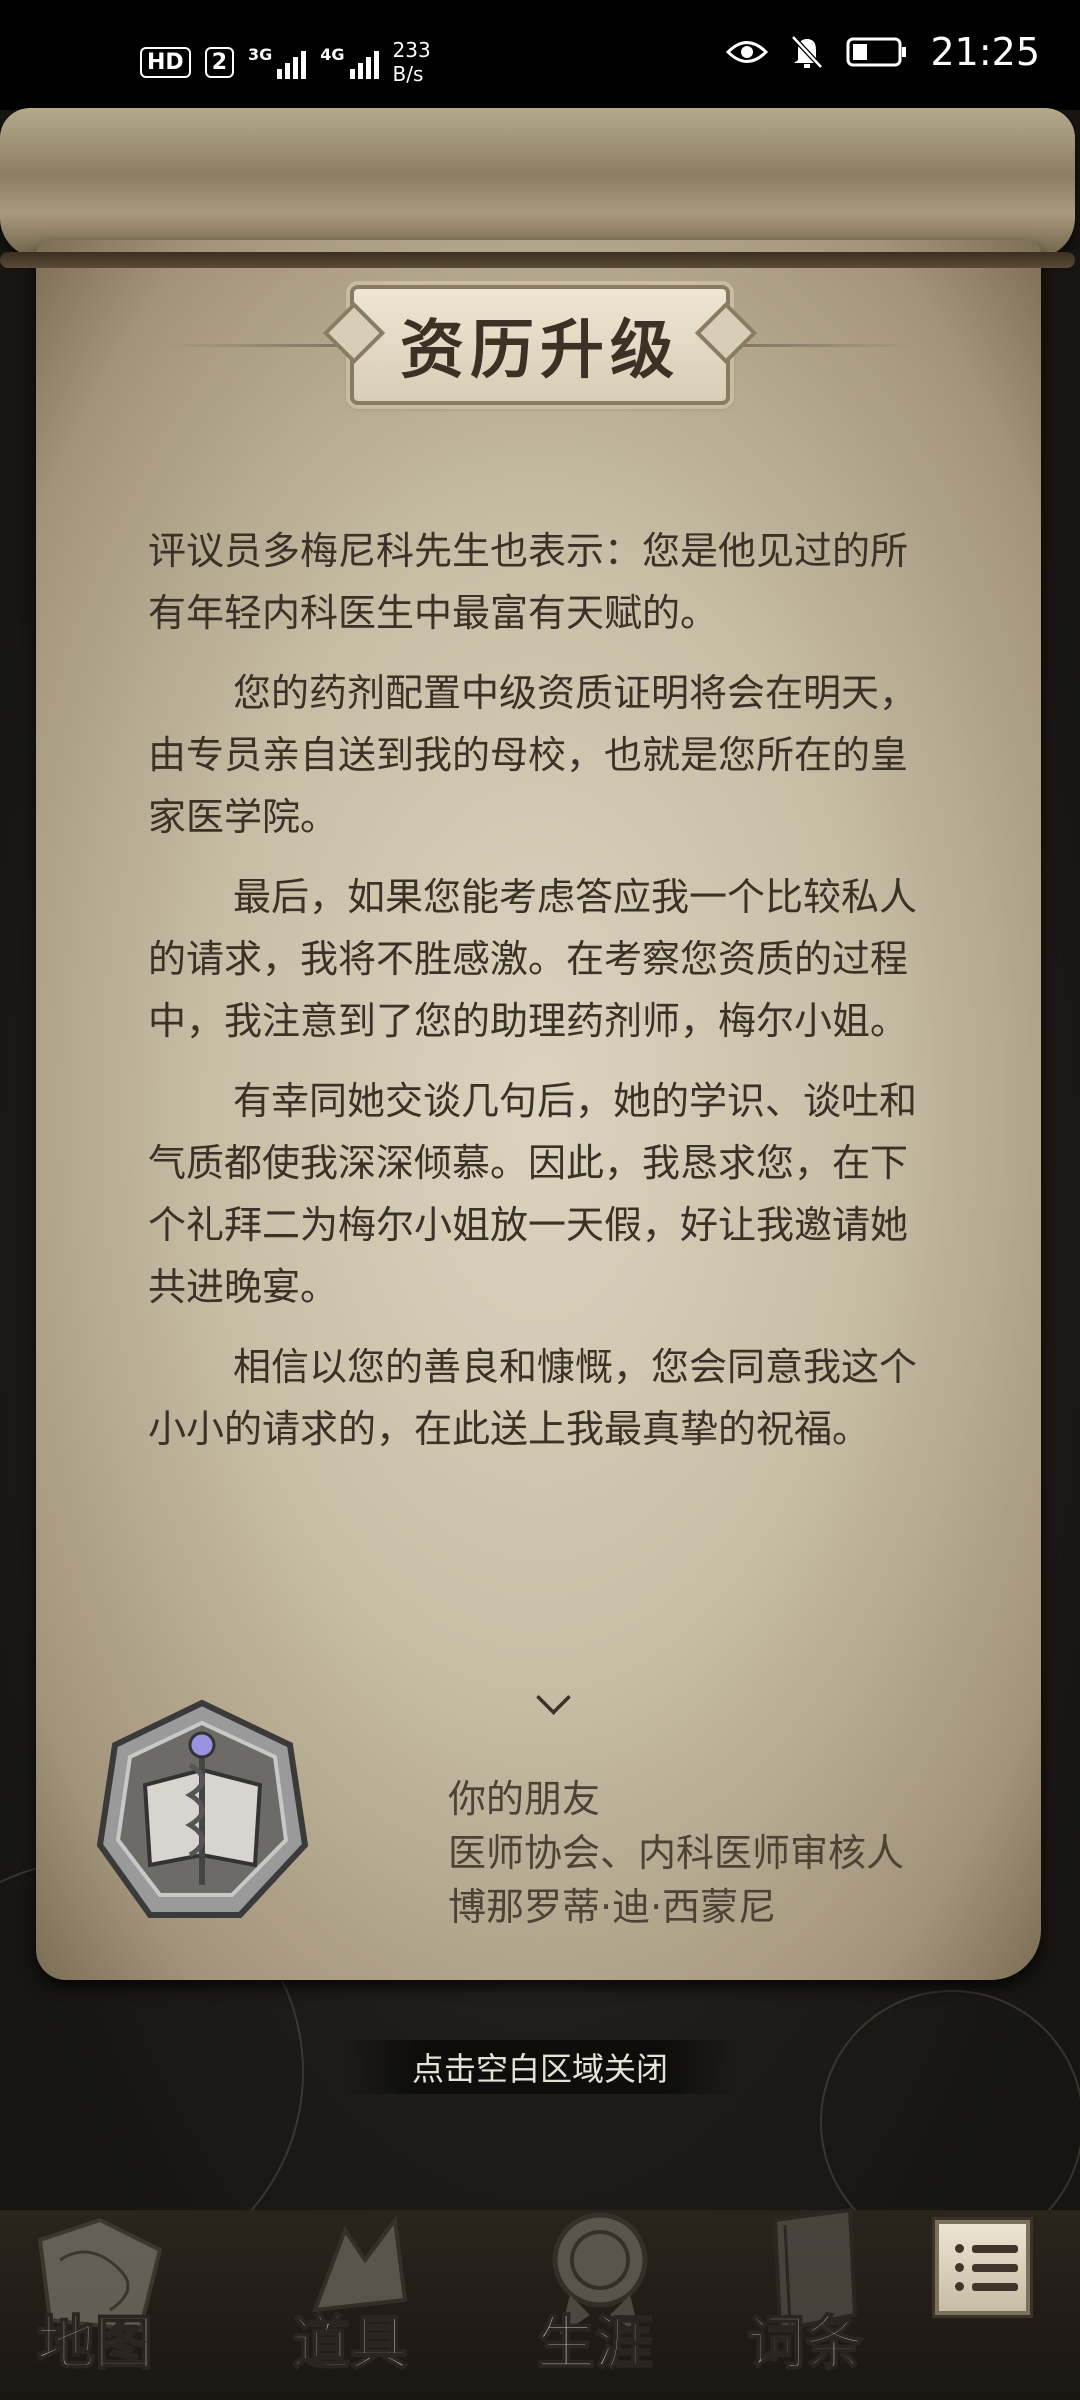 The width and height of the screenshot is (1080, 2400). I want to click on title-plate: 资历升级, so click(540, 345).